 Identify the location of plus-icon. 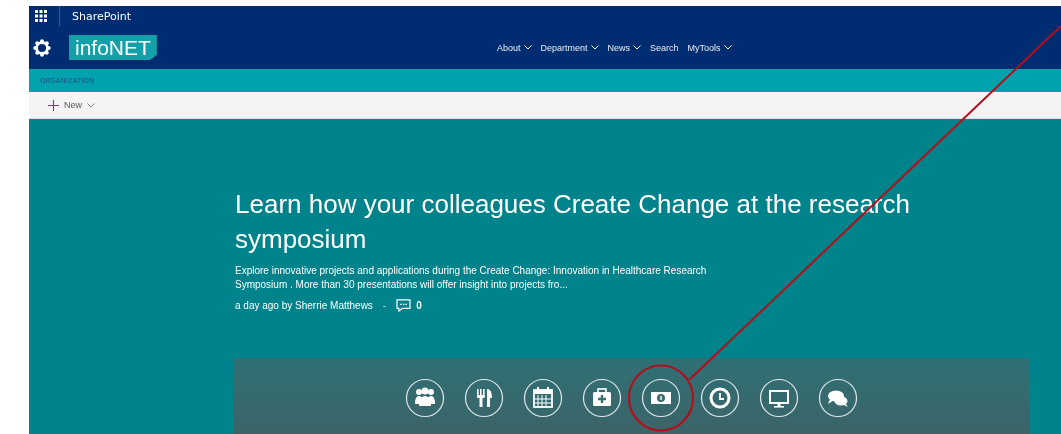
(53, 105).